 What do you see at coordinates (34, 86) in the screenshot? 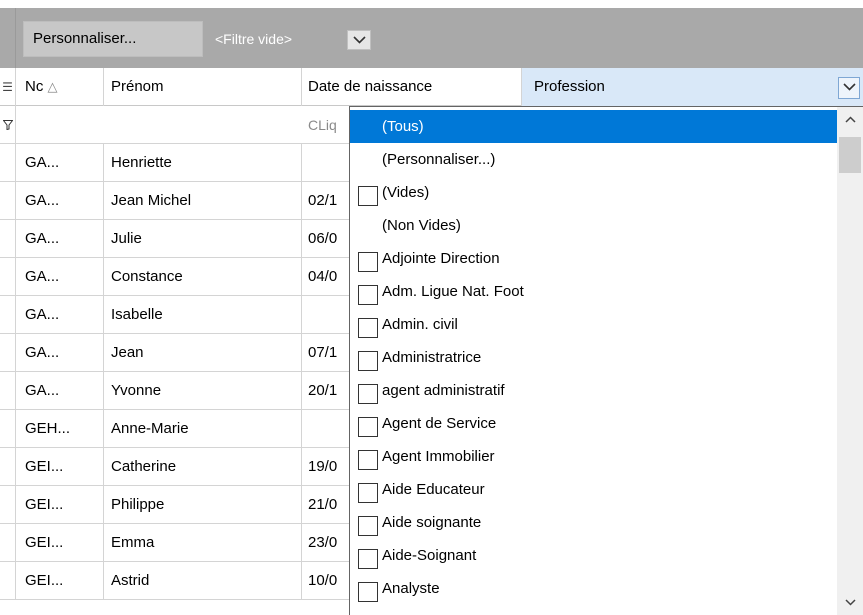
I see `header-nom-label: Nc` at bounding box center [34, 86].